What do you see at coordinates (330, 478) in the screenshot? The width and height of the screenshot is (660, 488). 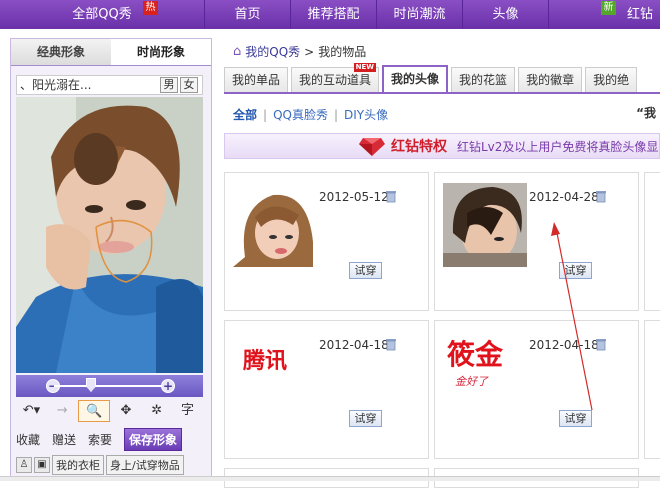 I see `status-bar` at bounding box center [330, 478].